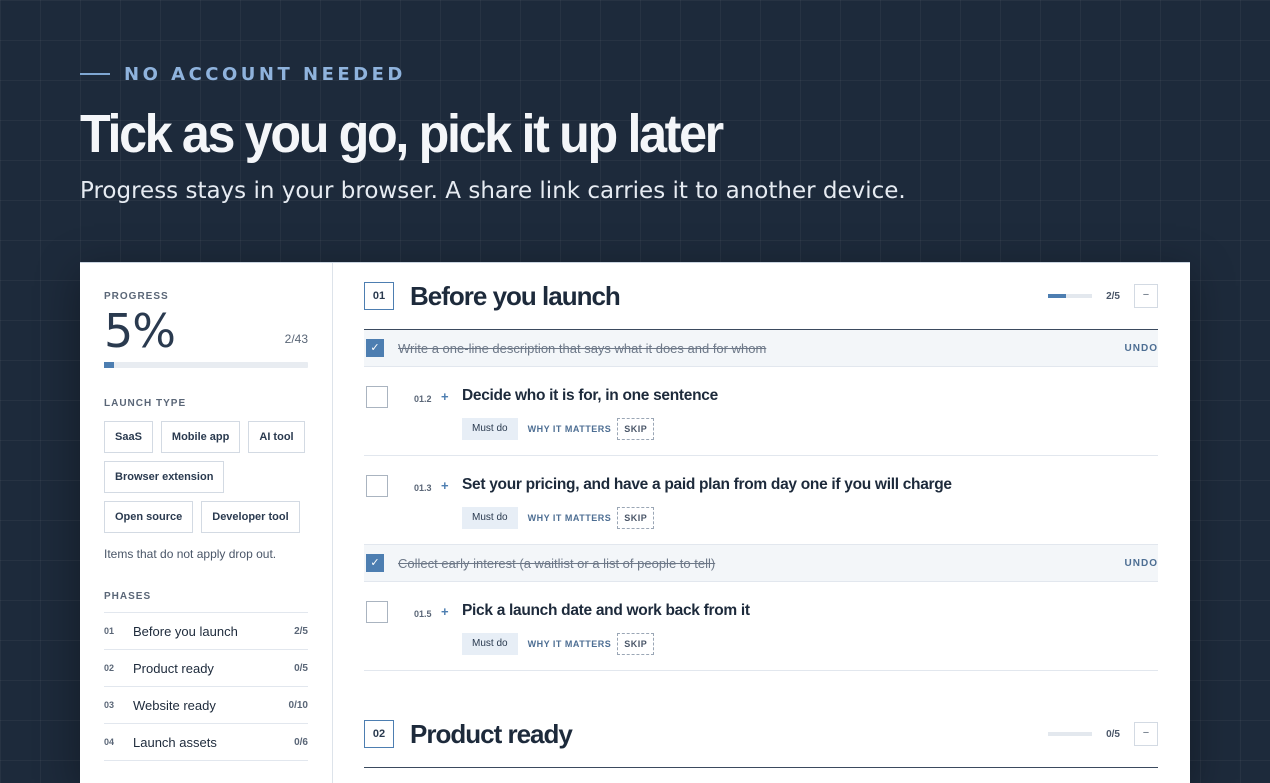 The image size is (1270, 783). Describe the element at coordinates (1057, 296) in the screenshot. I see `section-progress-fill` at that location.